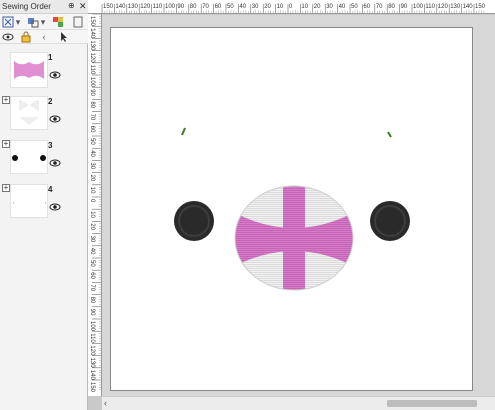 This screenshot has height=410, width=495. Describe the element at coordinates (58, 22) in the screenshot. I see `color-icon` at that location.